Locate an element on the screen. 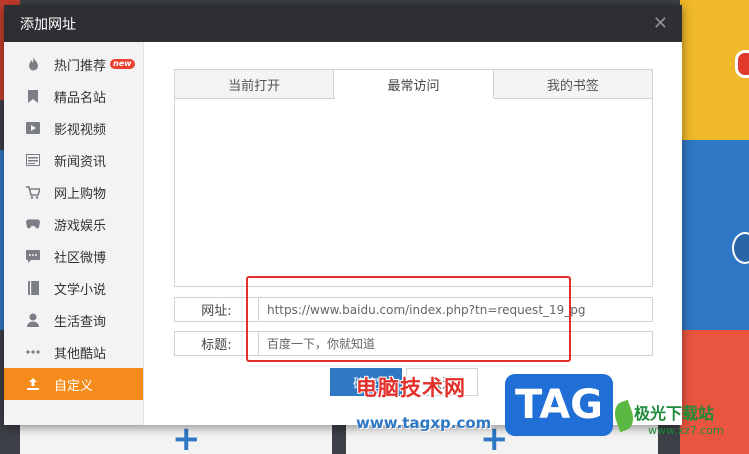  site-logo-url: www.xz7.com is located at coordinates (686, 430).